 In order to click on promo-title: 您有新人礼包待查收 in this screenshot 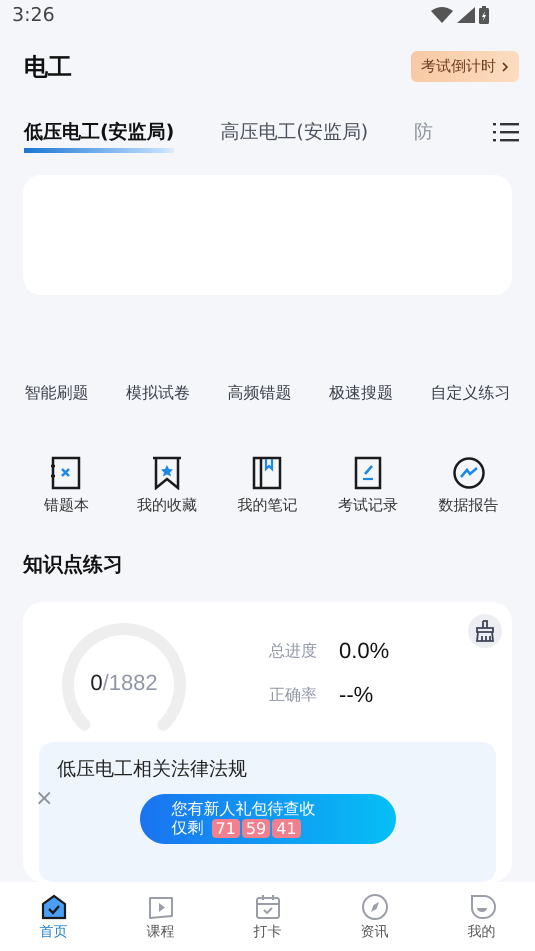, I will do `click(244, 809)`.